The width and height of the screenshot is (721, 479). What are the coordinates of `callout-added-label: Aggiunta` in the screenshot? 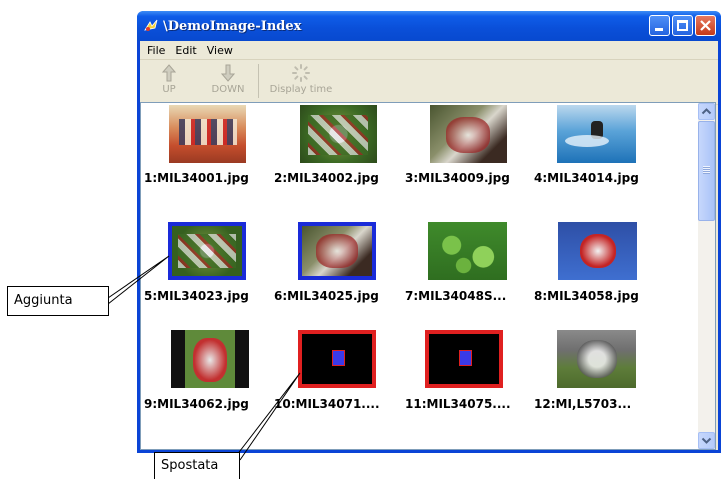 It's located at (58, 301).